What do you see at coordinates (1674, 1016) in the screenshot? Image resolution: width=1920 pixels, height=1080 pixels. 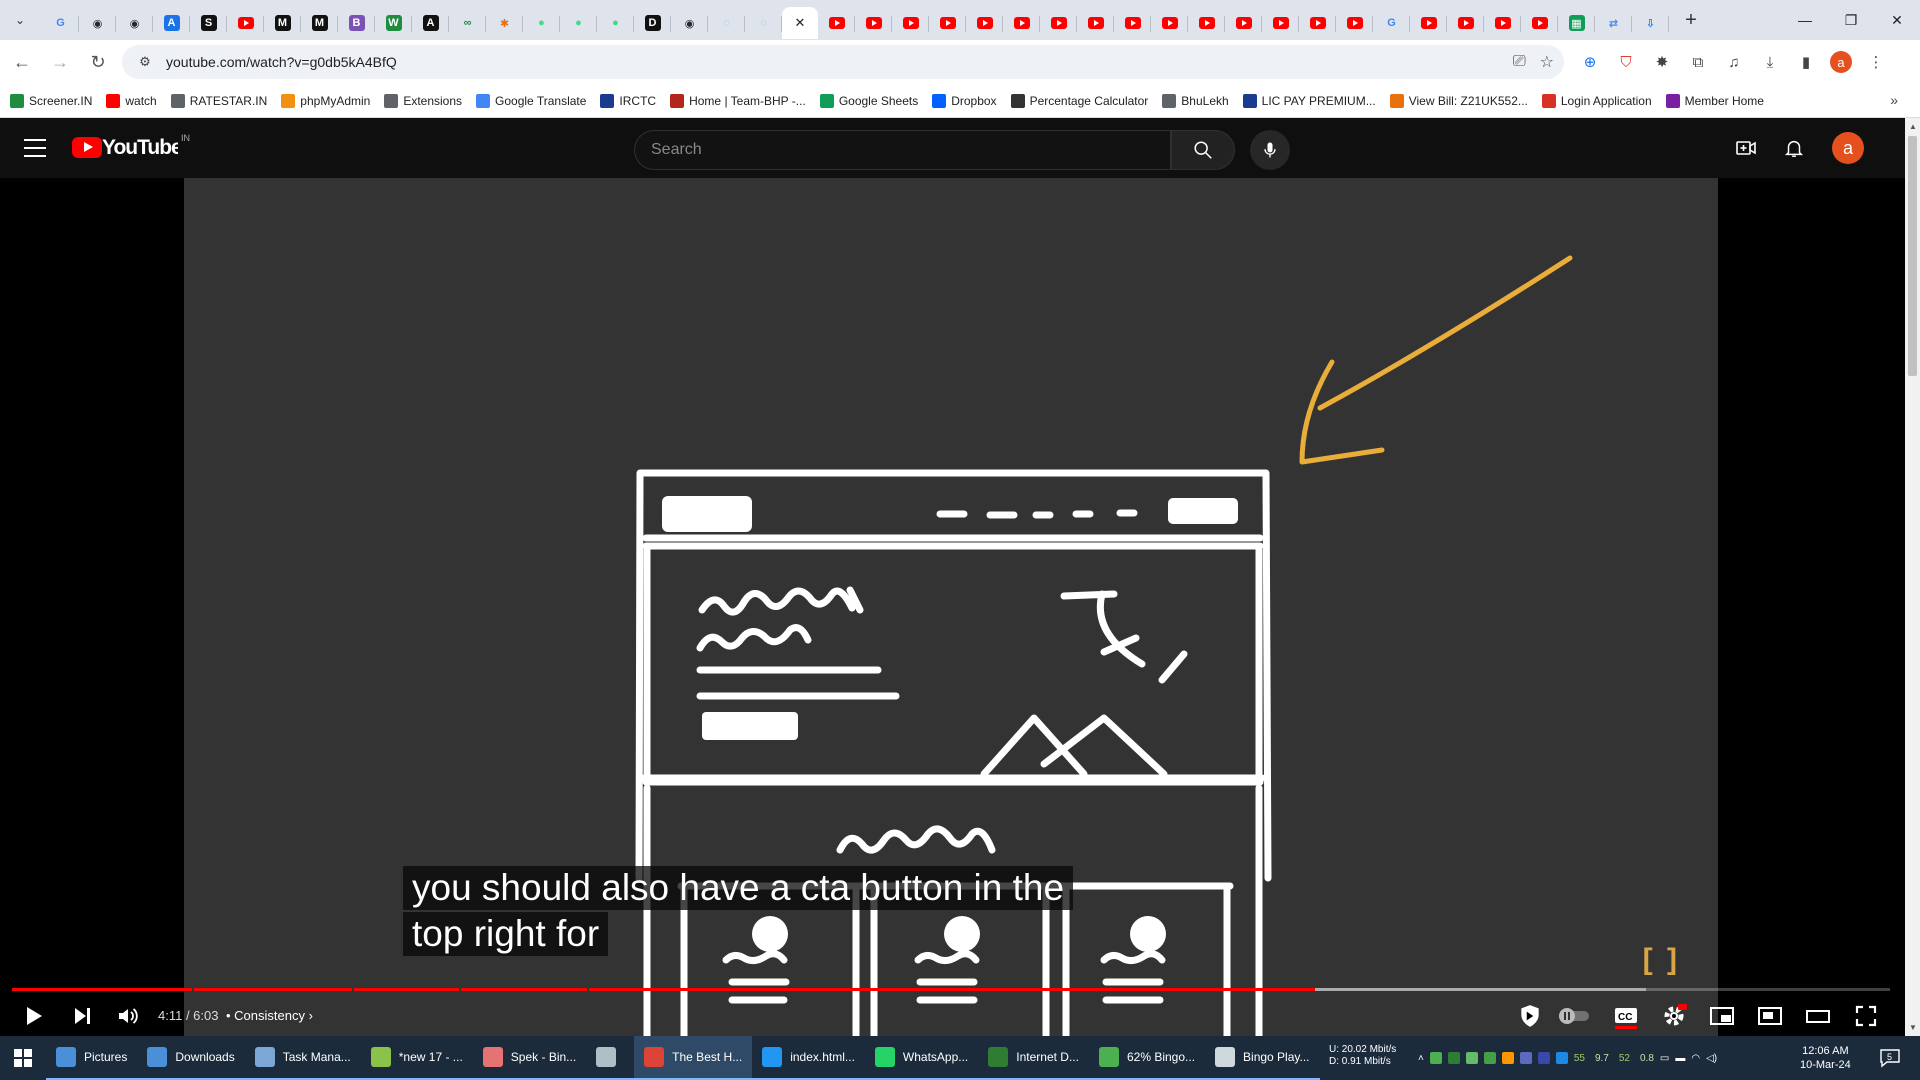 I see `settings-button` at bounding box center [1674, 1016].